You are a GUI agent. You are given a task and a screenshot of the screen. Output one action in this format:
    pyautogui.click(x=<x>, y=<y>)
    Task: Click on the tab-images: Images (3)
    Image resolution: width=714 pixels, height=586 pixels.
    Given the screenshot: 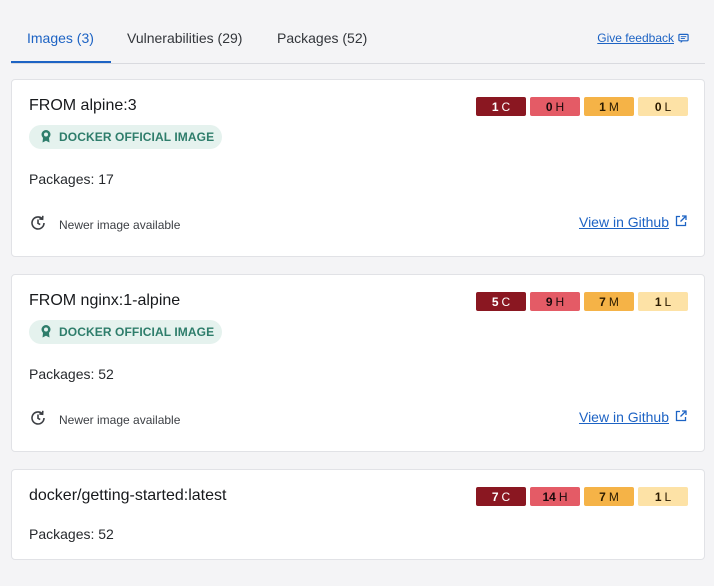 What is the action you would take?
    pyautogui.click(x=60, y=40)
    